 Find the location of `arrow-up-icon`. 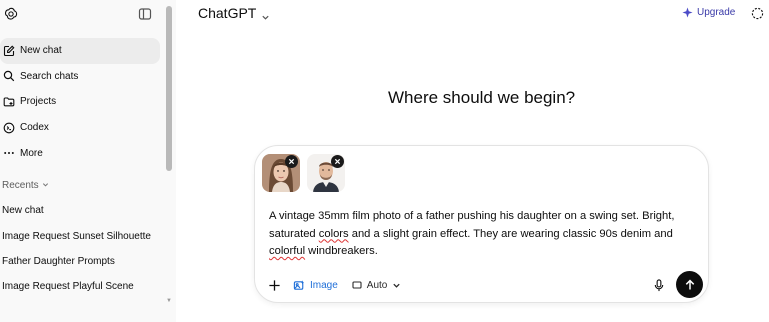

arrow-up-icon is located at coordinates (689, 284).